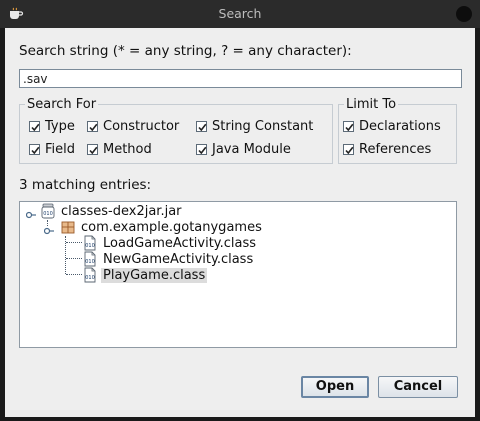 The image size is (480, 421). I want to click on tree-node-class-selected: 010 PlayGame.class, so click(145, 275).